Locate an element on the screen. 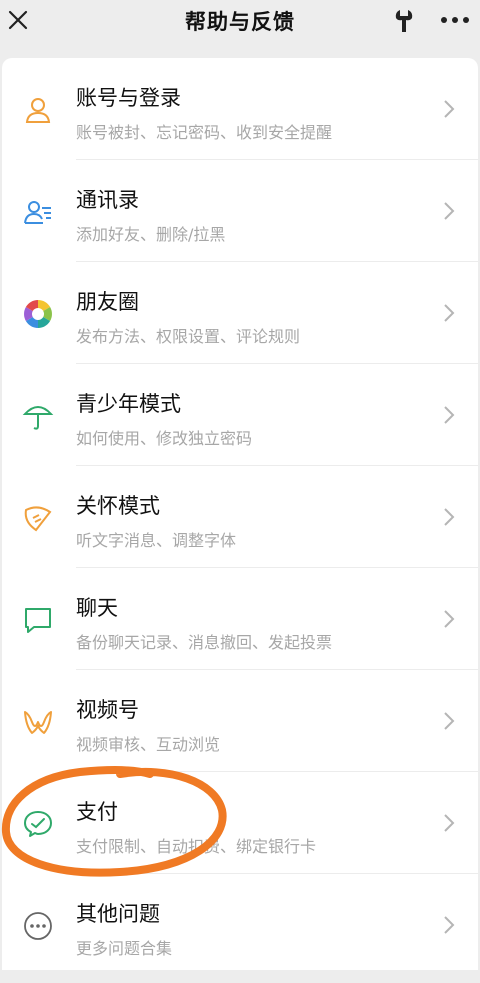  list-item-subtitle: 发布方法、权限设置、评论规则 is located at coordinates (188, 336).